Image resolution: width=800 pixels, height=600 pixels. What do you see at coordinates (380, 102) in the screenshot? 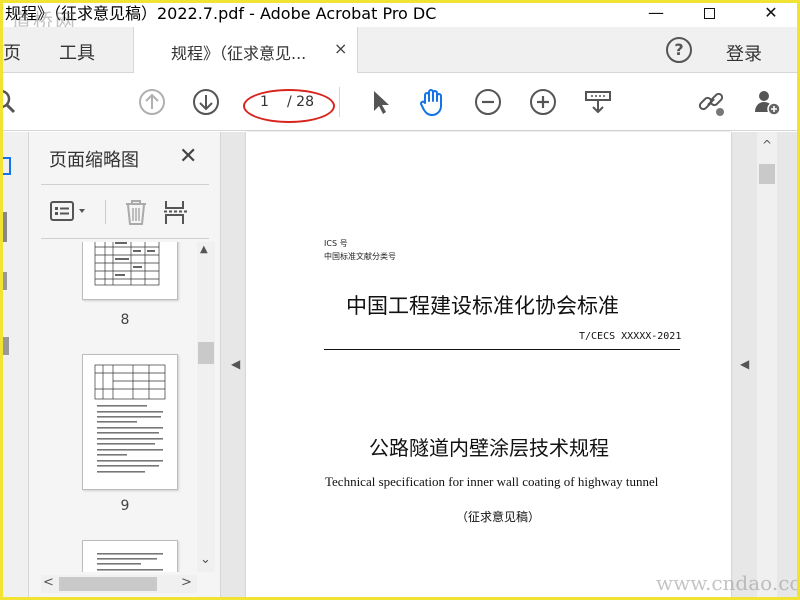
I see `select-cursor-icon` at bounding box center [380, 102].